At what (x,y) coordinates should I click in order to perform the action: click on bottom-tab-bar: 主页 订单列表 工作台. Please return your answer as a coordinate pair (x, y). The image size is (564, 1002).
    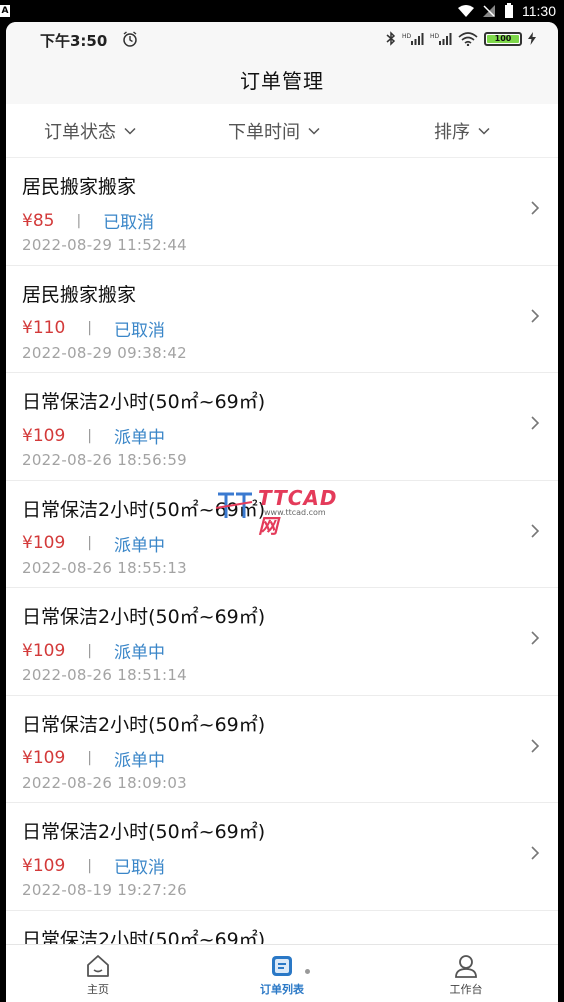
    Looking at the image, I should click on (282, 973).